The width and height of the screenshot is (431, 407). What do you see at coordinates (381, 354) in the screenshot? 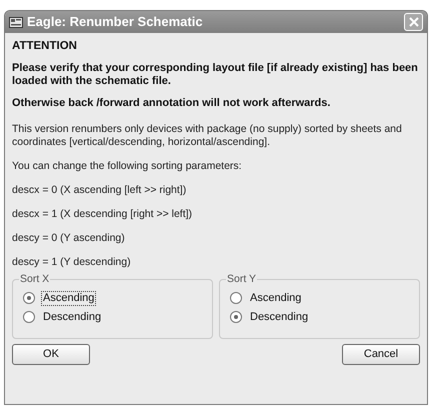
I see `dialog-button: Cancel` at bounding box center [381, 354].